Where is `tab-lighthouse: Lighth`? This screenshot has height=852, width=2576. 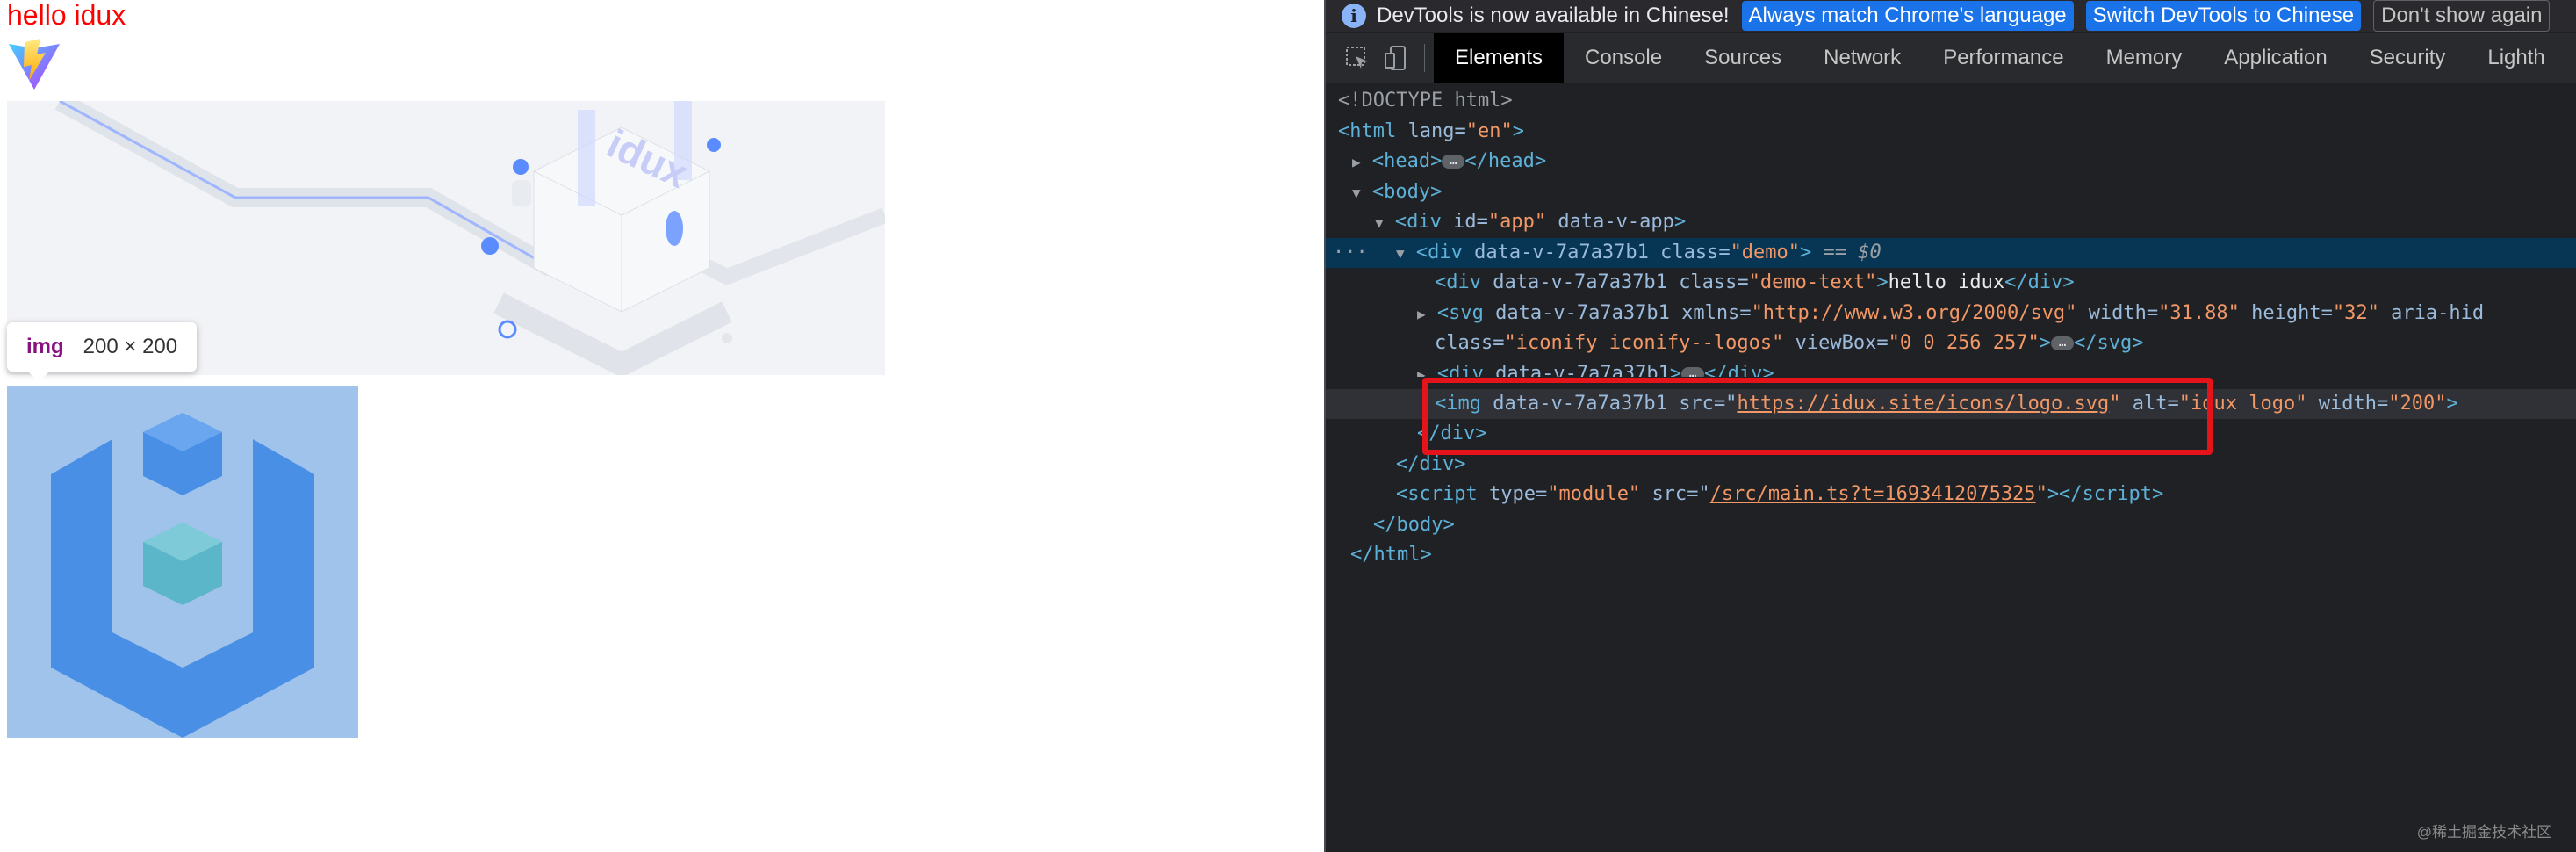
tab-lighthouse: Lighth is located at coordinates (2515, 58).